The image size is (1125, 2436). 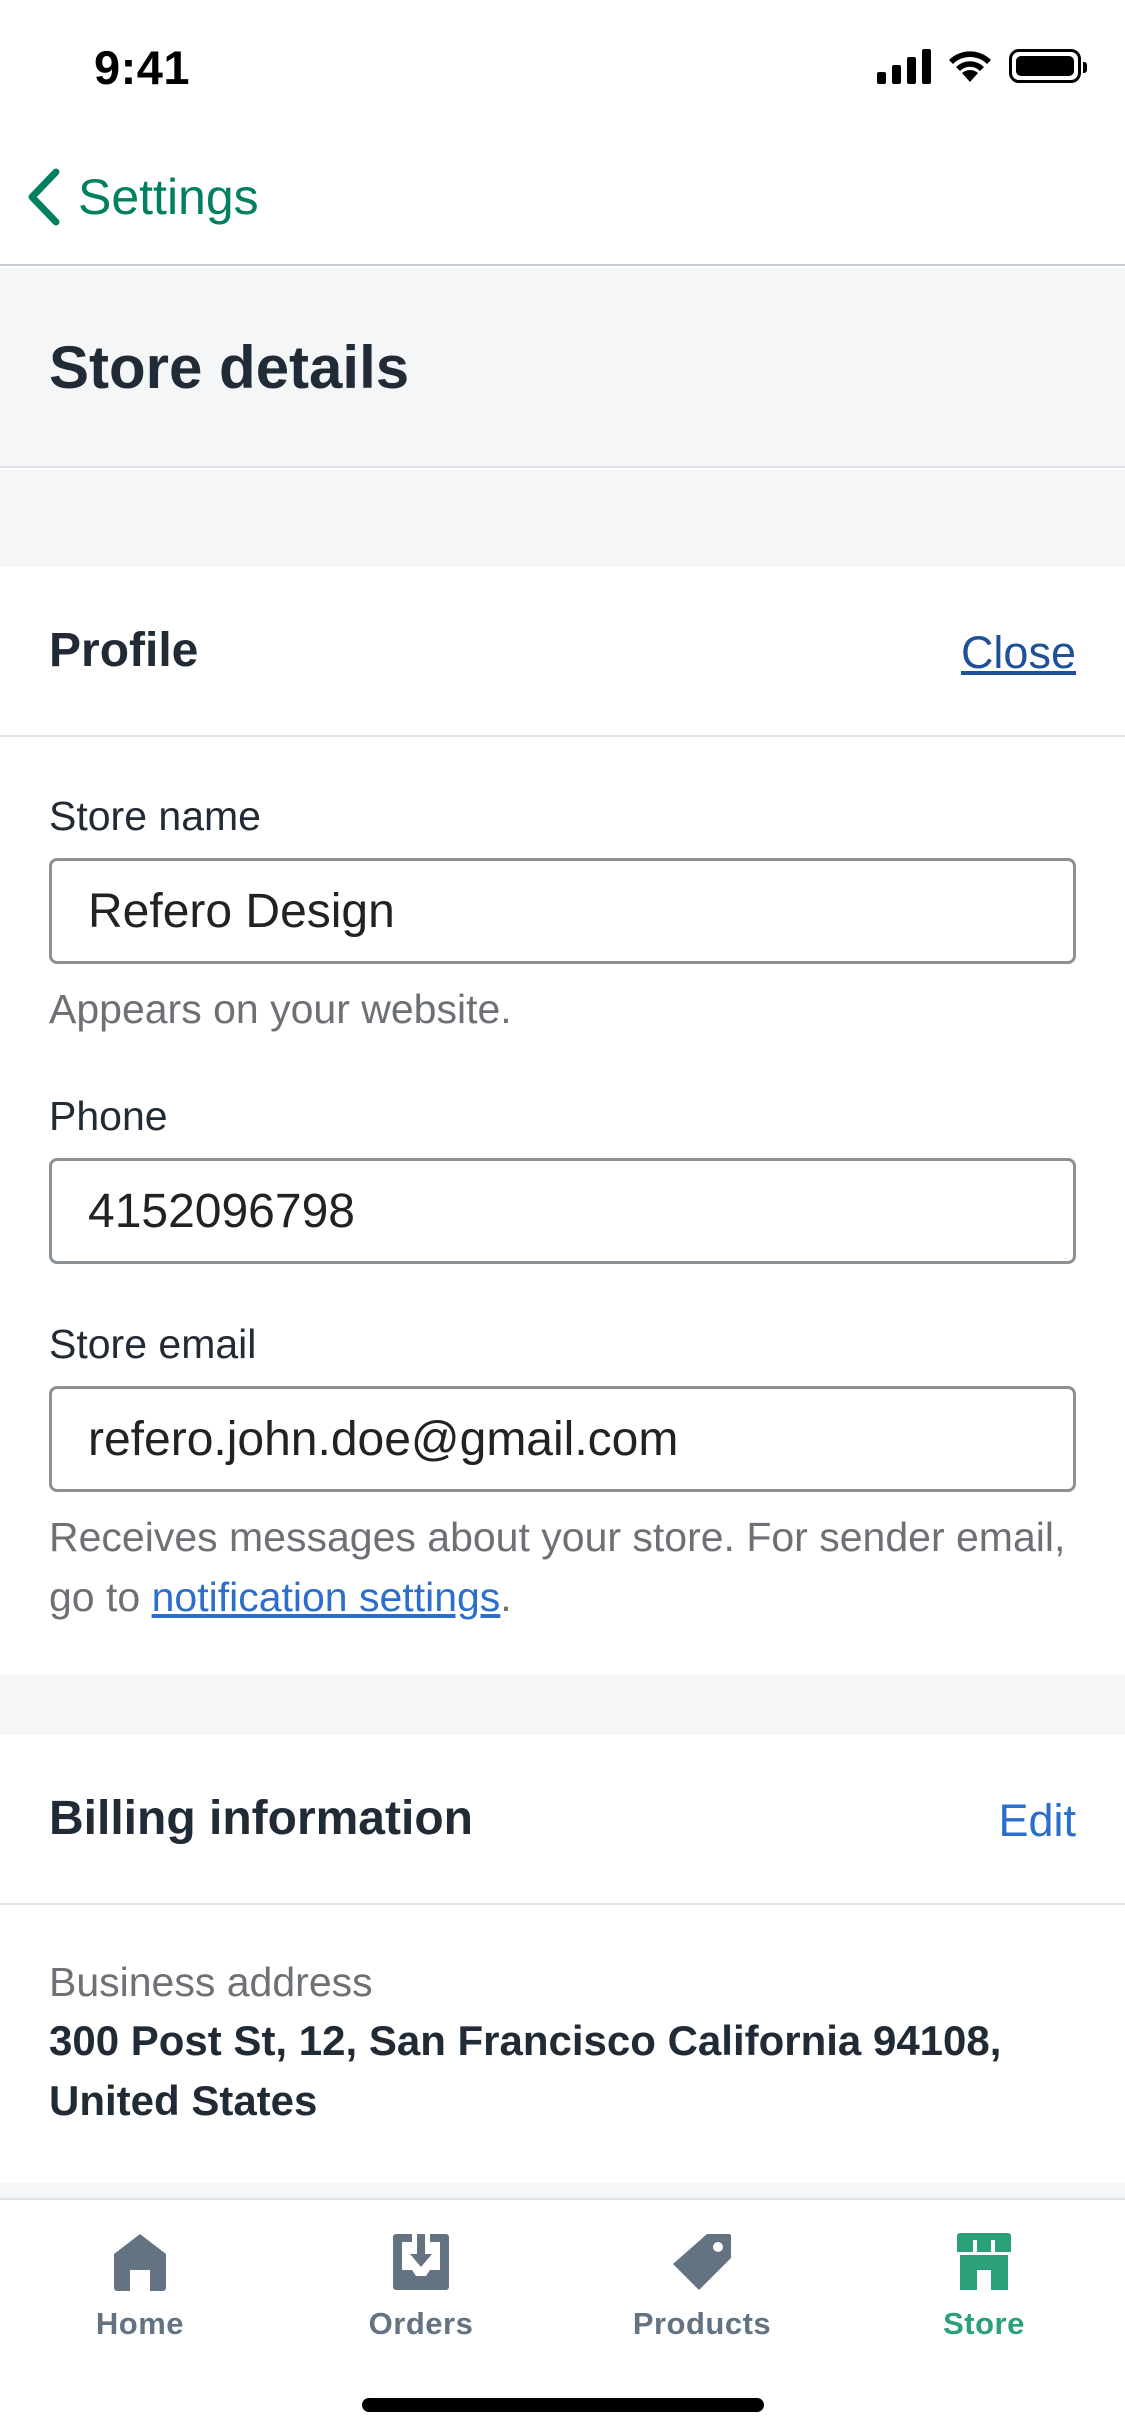 I want to click on billing-card-header: Billing information Edit, so click(x=562, y=1820).